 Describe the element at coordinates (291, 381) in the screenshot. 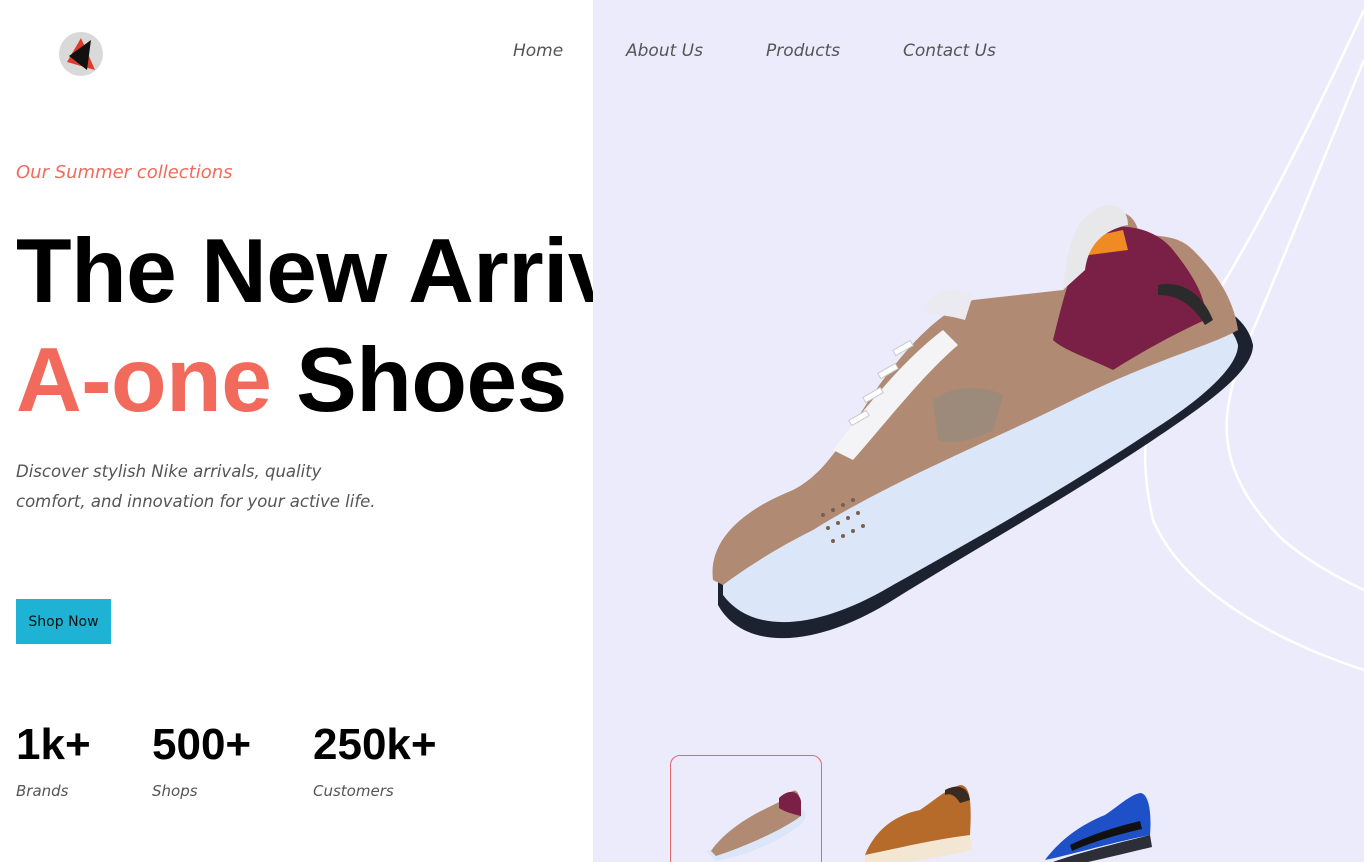

I see `hero-title-line2: A-one Shoes` at that location.